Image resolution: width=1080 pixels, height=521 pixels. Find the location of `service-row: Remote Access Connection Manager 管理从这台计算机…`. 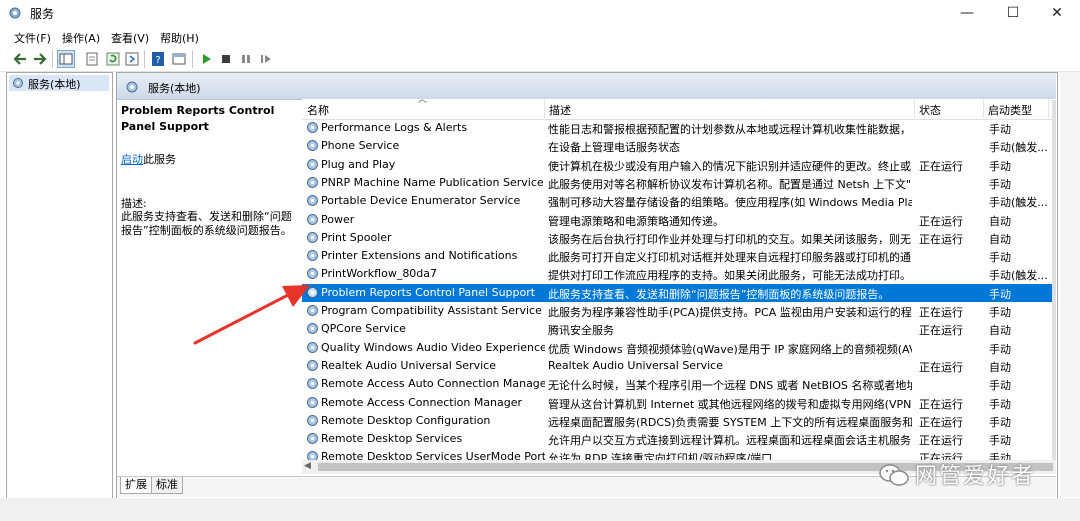

service-row: Remote Access Connection Manager 管理从这台计算机… is located at coordinates (679, 403).